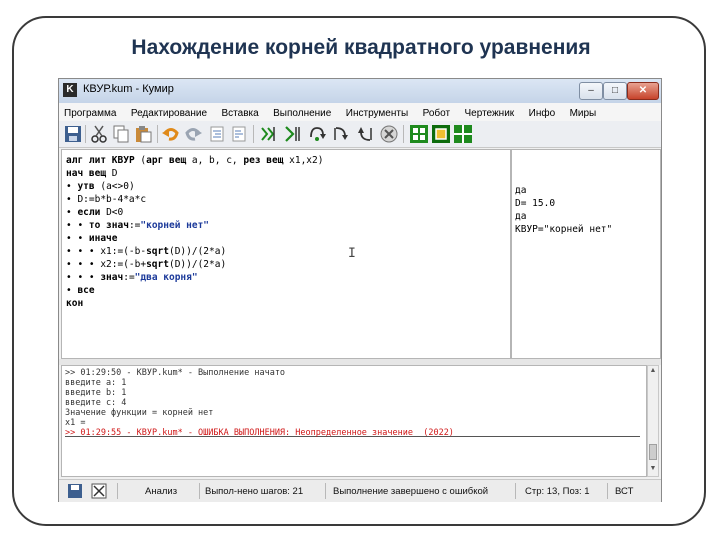 Image resolution: width=720 pixels, height=540 pixels. Describe the element at coordinates (615, 91) in the screenshot. I see `maximize-button: □` at that location.